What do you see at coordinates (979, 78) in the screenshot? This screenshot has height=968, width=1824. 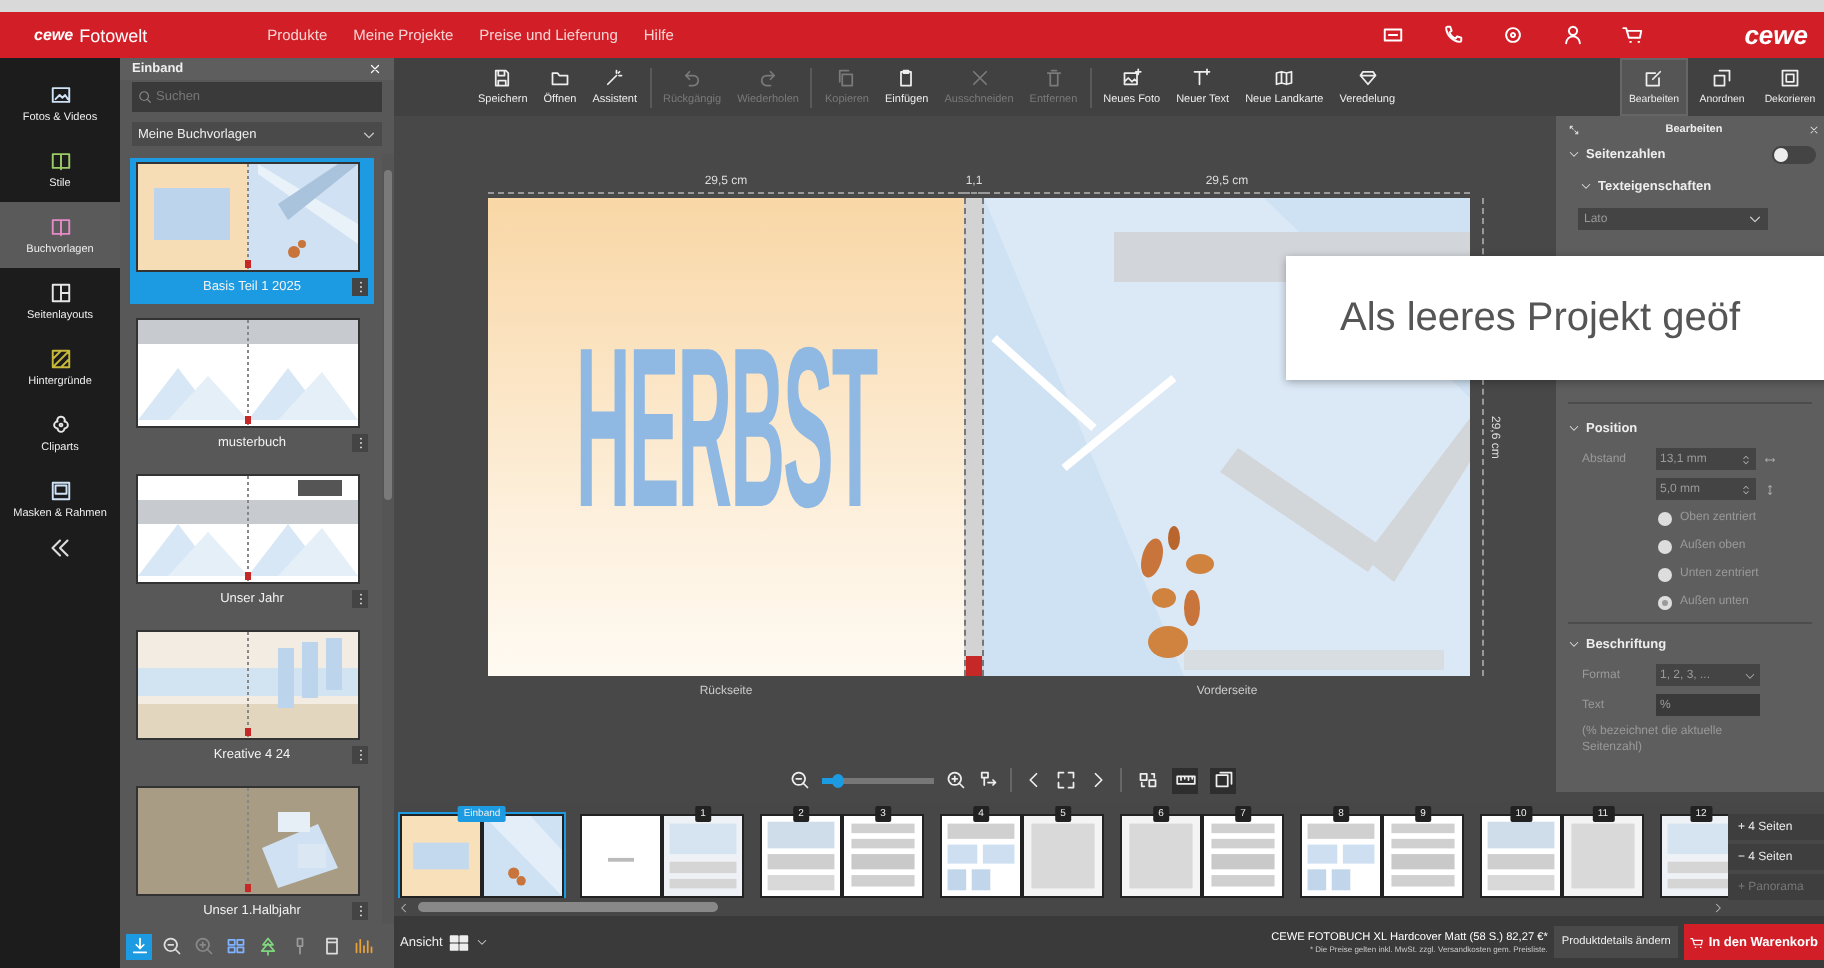 I see `scissors-icon` at bounding box center [979, 78].